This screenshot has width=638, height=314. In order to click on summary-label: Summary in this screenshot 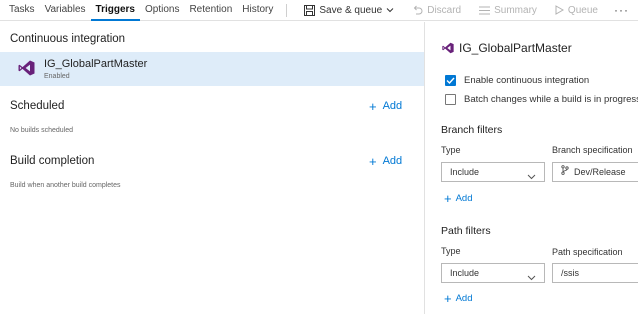, I will do `click(515, 10)`.